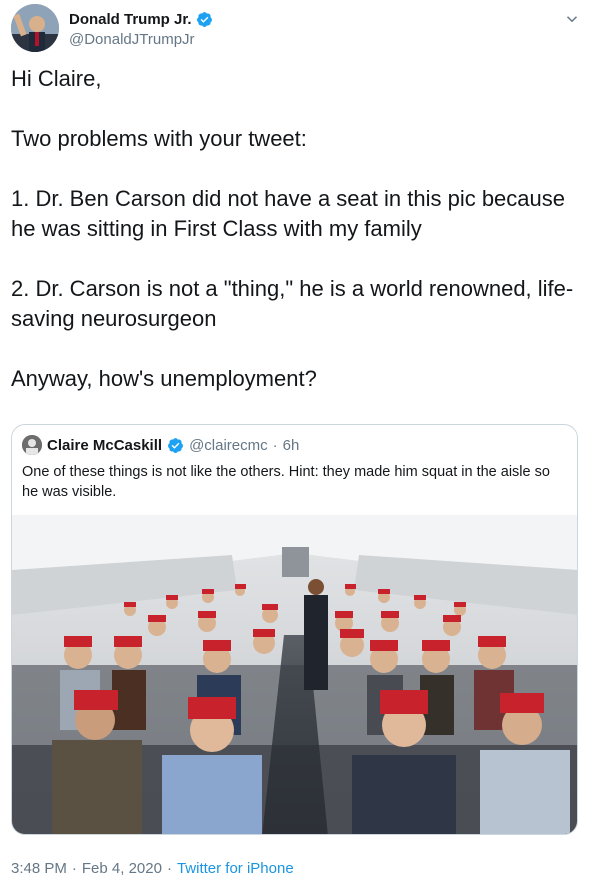 This screenshot has height=881, width=591. I want to click on author-avatar, so click(35, 28).